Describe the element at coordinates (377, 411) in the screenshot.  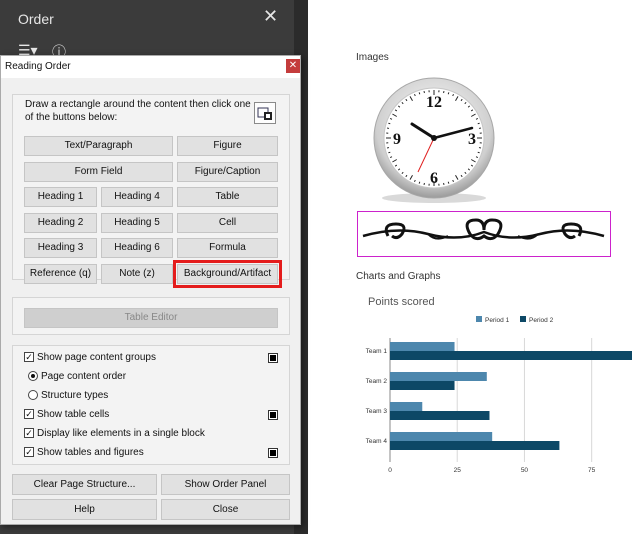
I see `y-tick-label: Team 3` at that location.